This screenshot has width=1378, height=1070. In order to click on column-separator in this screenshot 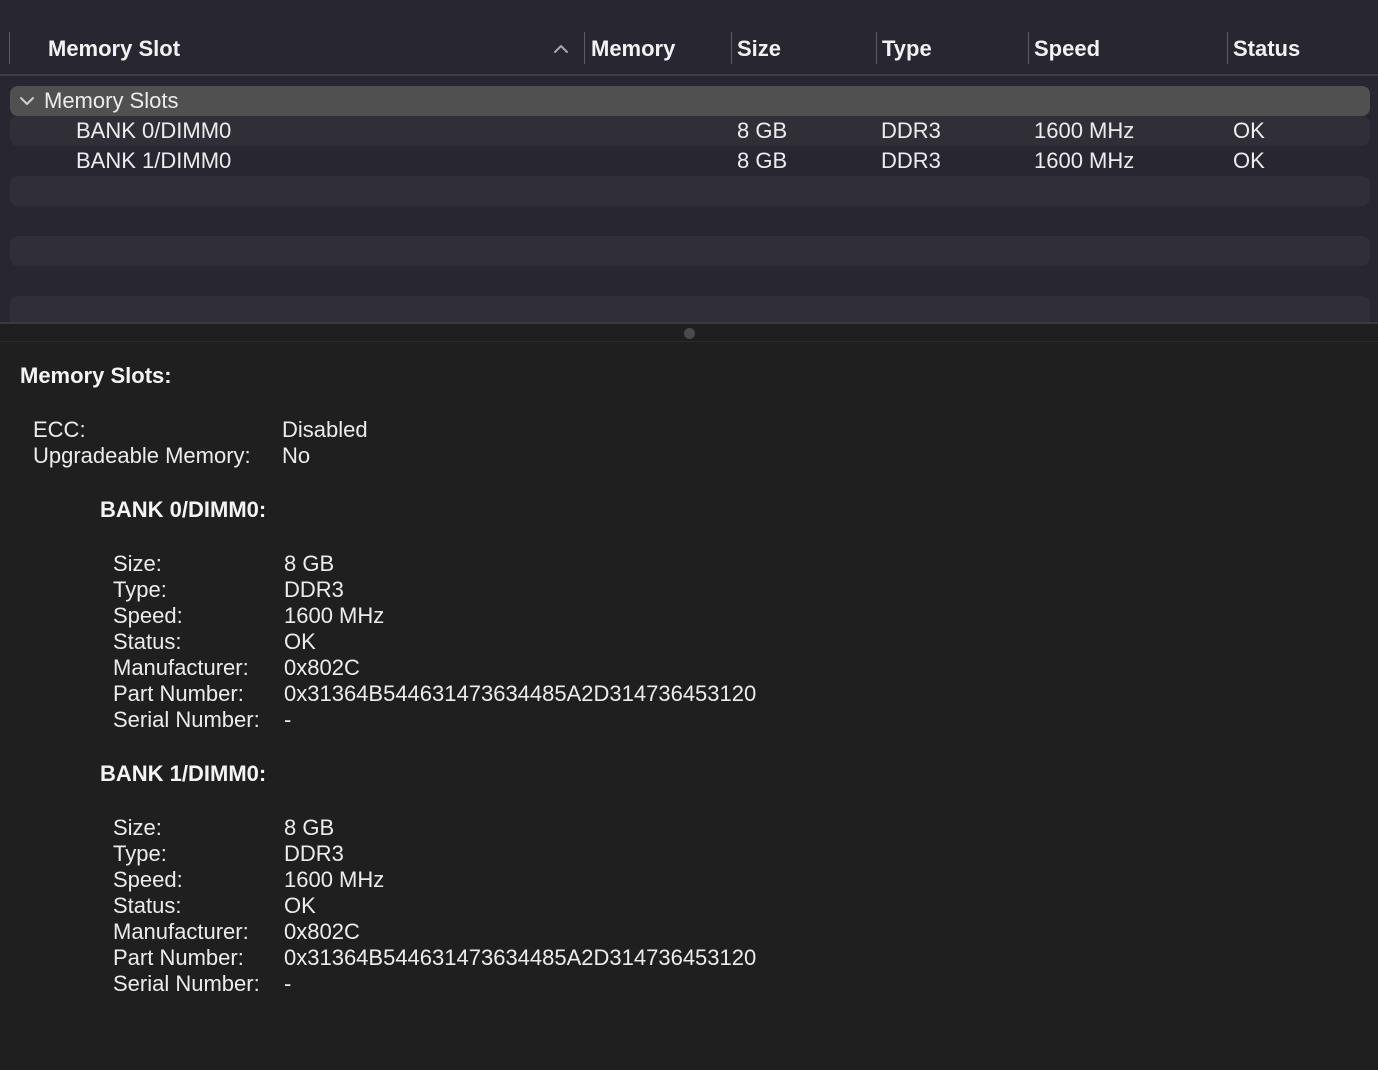, I will do `click(9, 48)`.